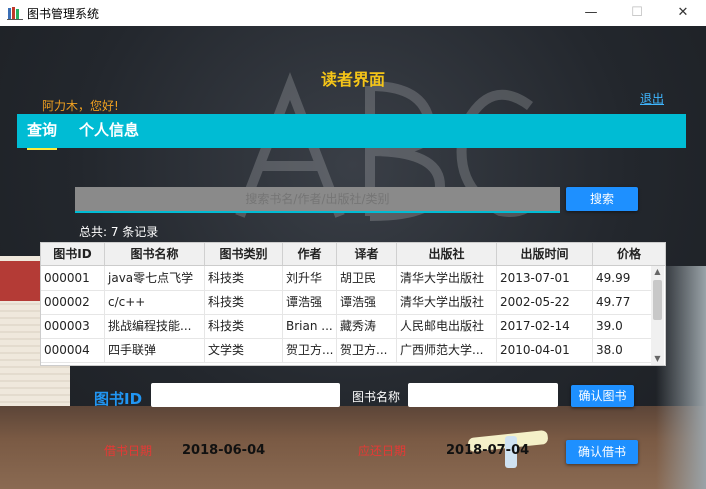  Describe the element at coordinates (609, 350) in the screenshot. I see `table-cell: 38.0` at that location.